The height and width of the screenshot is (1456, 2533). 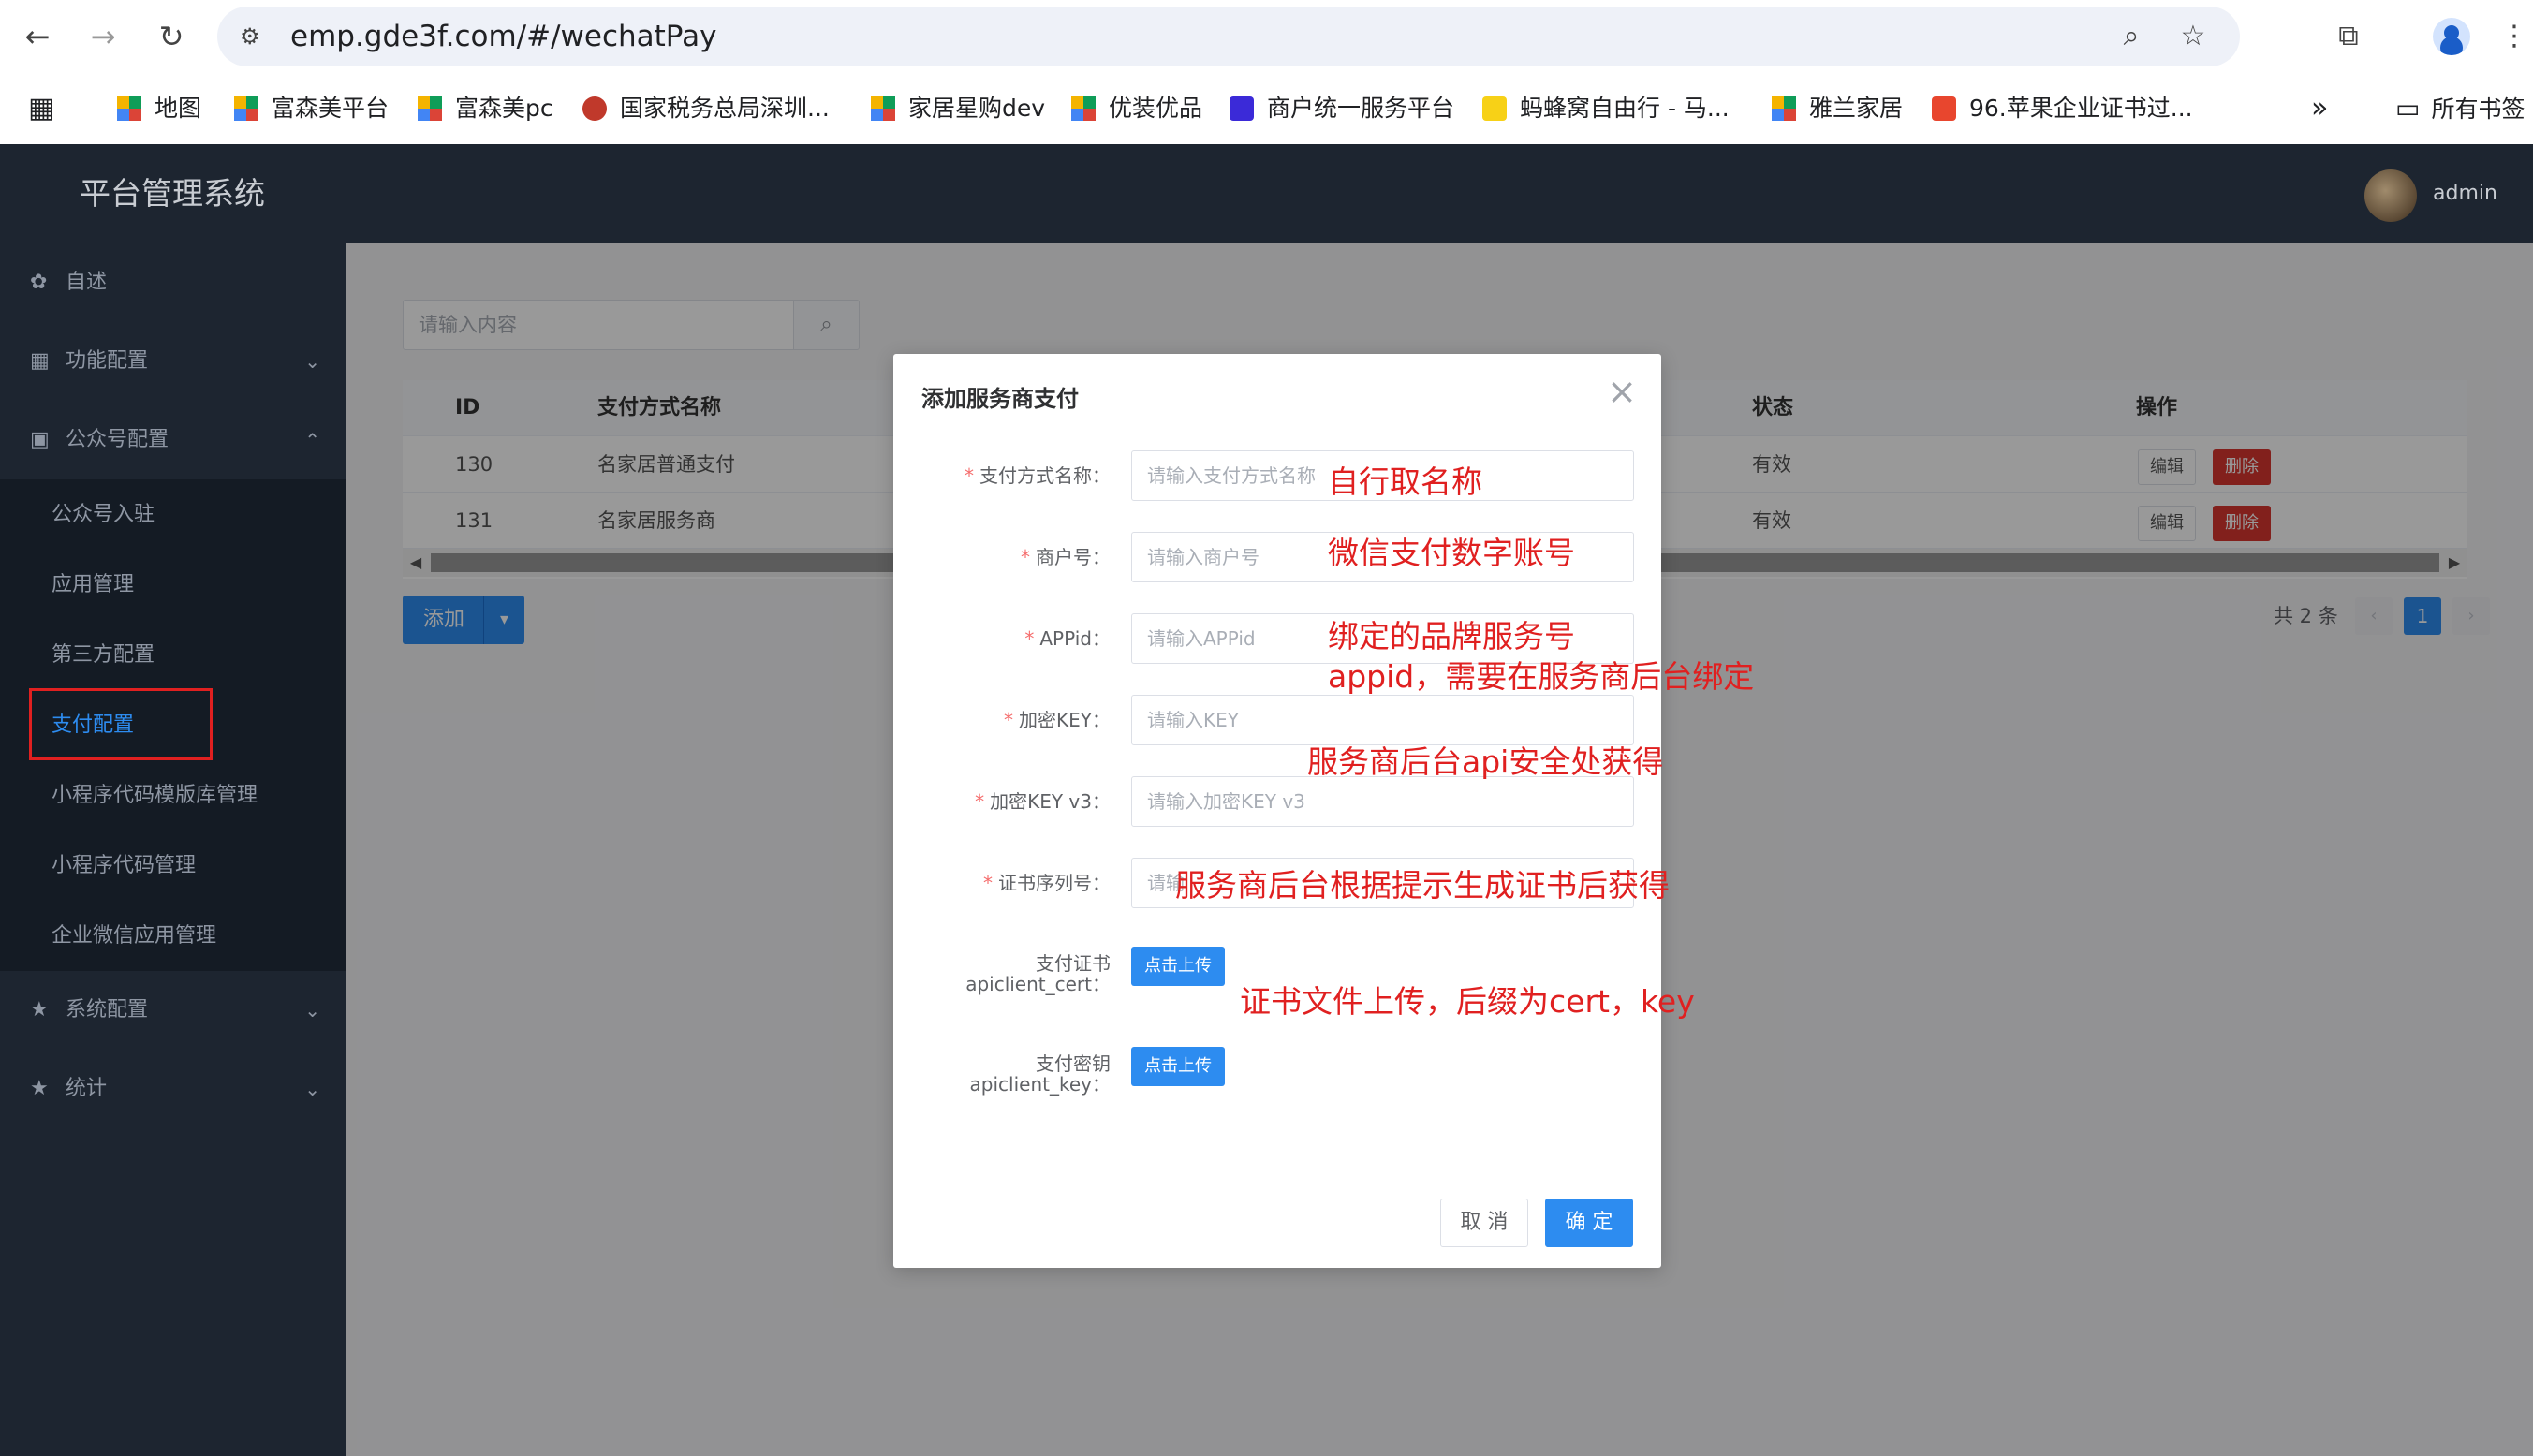 What do you see at coordinates (1178, 1066) in the screenshot?
I see `upload-key-button: 点击上传` at bounding box center [1178, 1066].